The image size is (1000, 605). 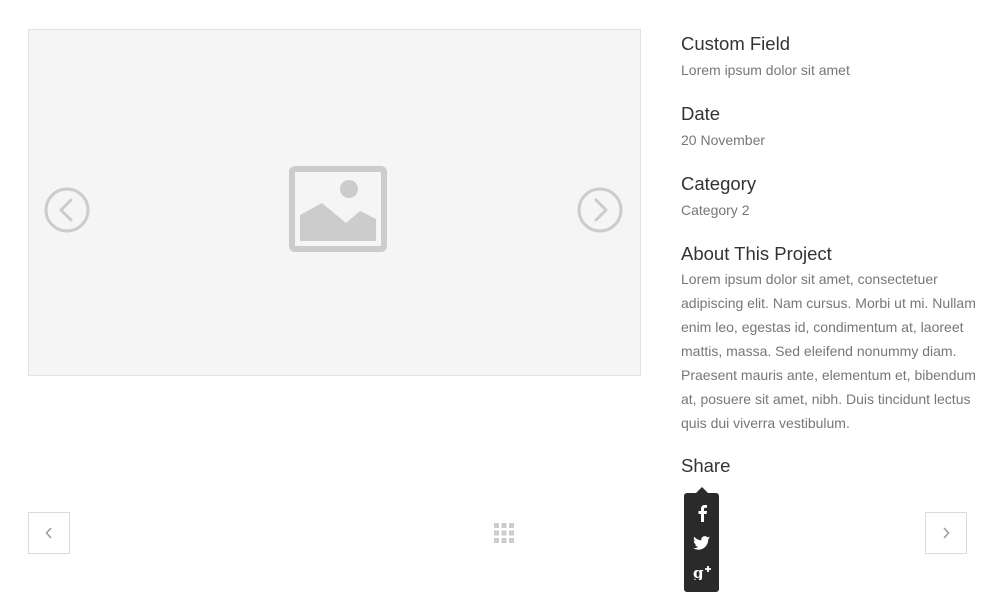 I want to click on share-section: Share, so click(x=831, y=466).